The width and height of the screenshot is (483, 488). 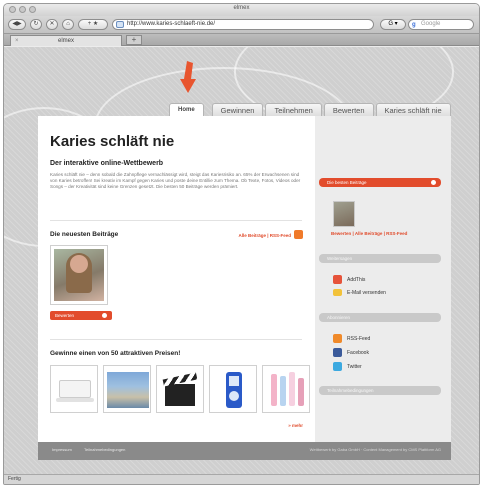 I want to click on search-input: g Google, so click(x=441, y=24).